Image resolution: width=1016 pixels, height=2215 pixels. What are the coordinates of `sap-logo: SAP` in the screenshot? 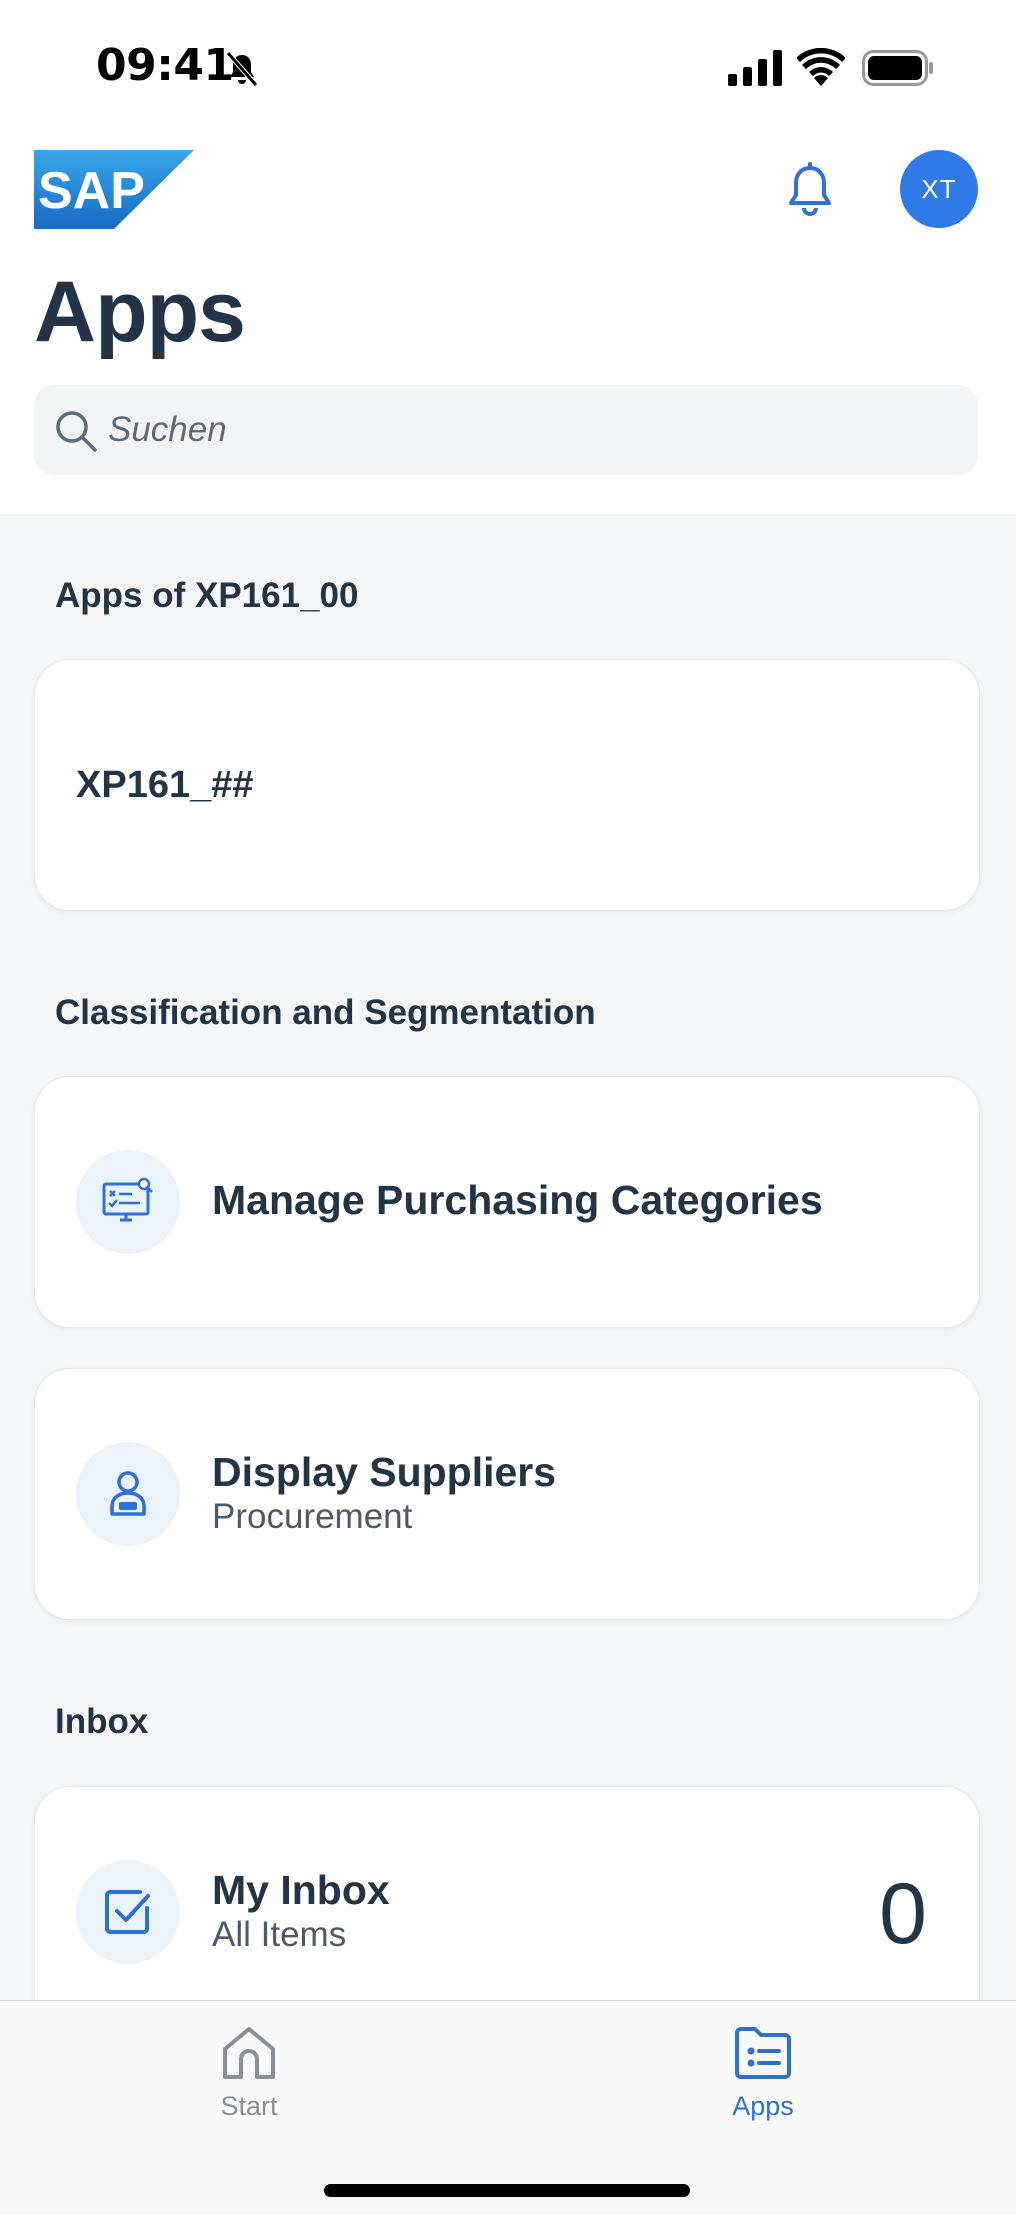 It's located at (114, 189).